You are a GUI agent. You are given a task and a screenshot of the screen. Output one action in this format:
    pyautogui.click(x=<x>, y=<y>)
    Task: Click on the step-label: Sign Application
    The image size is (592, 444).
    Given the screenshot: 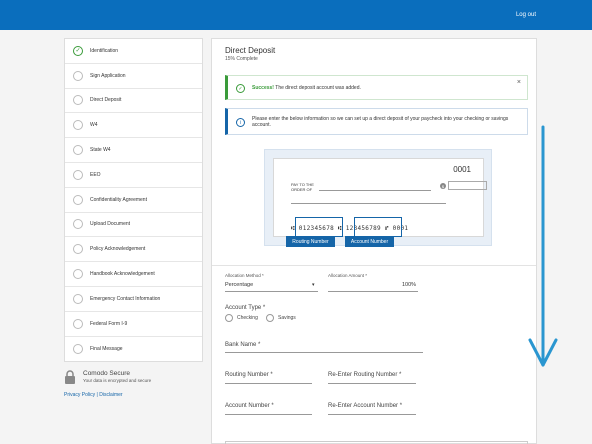 What is the action you would take?
    pyautogui.click(x=108, y=75)
    